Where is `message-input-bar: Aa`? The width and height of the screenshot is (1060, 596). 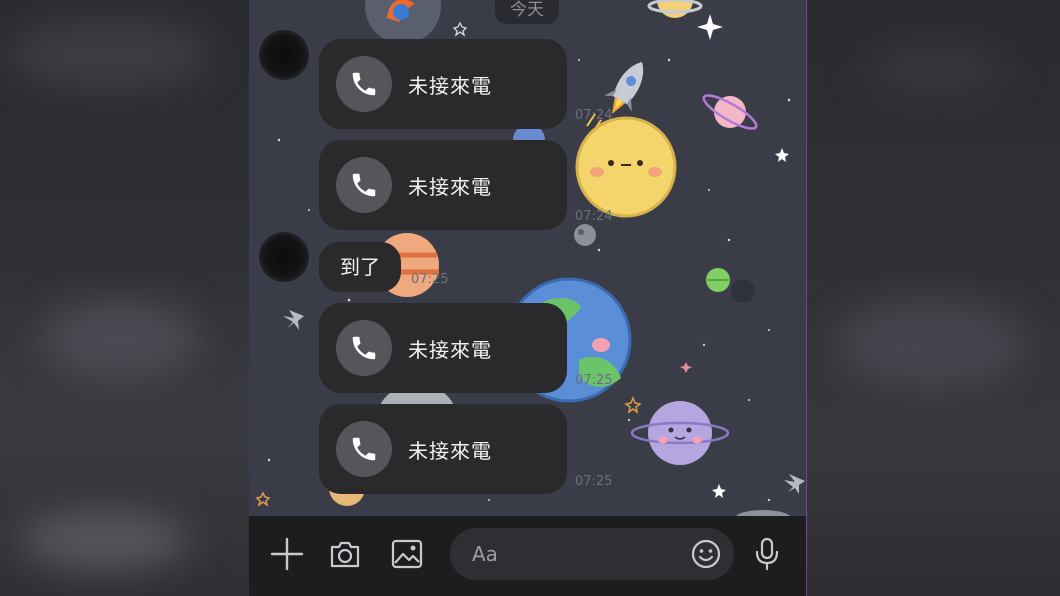
message-input-bar: Aa is located at coordinates (527, 556).